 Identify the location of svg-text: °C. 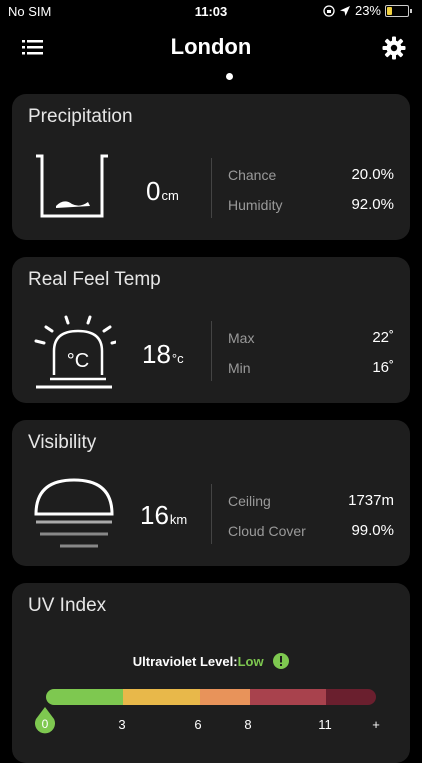
(78, 361).